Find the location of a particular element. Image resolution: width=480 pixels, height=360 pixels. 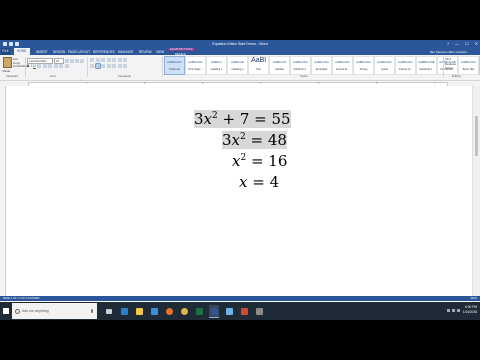

microphone-icon is located at coordinates (92, 311).